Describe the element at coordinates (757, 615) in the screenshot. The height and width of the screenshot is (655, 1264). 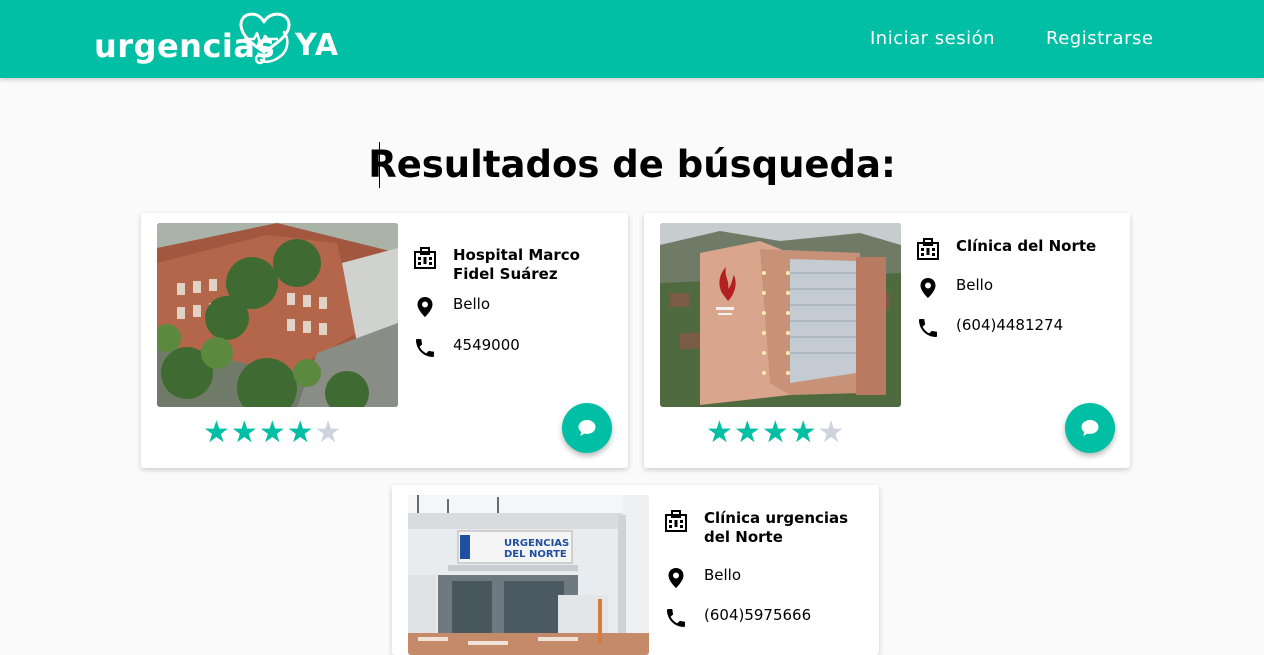
I see `facility-phone: (604)5975666` at that location.